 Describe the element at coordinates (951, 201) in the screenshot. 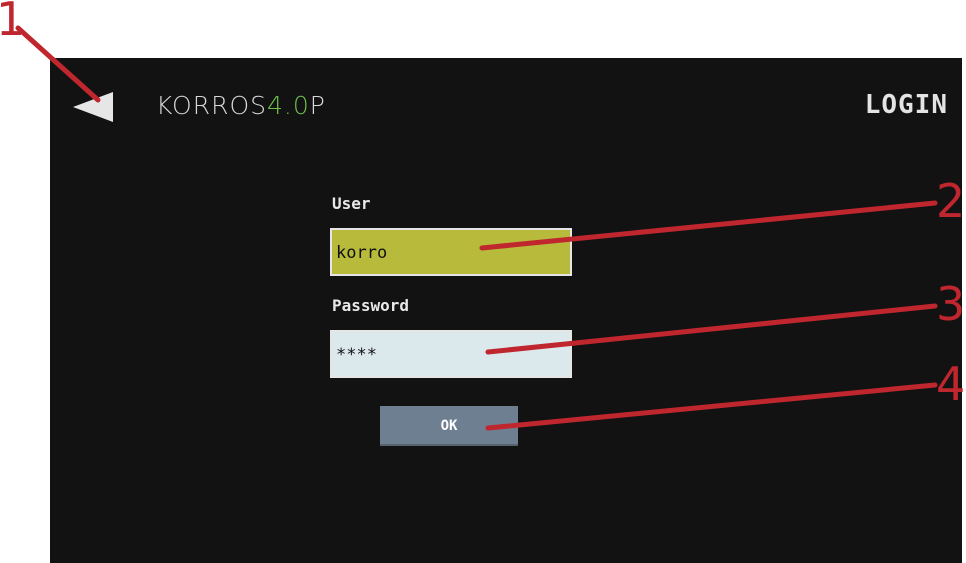

I see `callout-number-2: 2` at that location.